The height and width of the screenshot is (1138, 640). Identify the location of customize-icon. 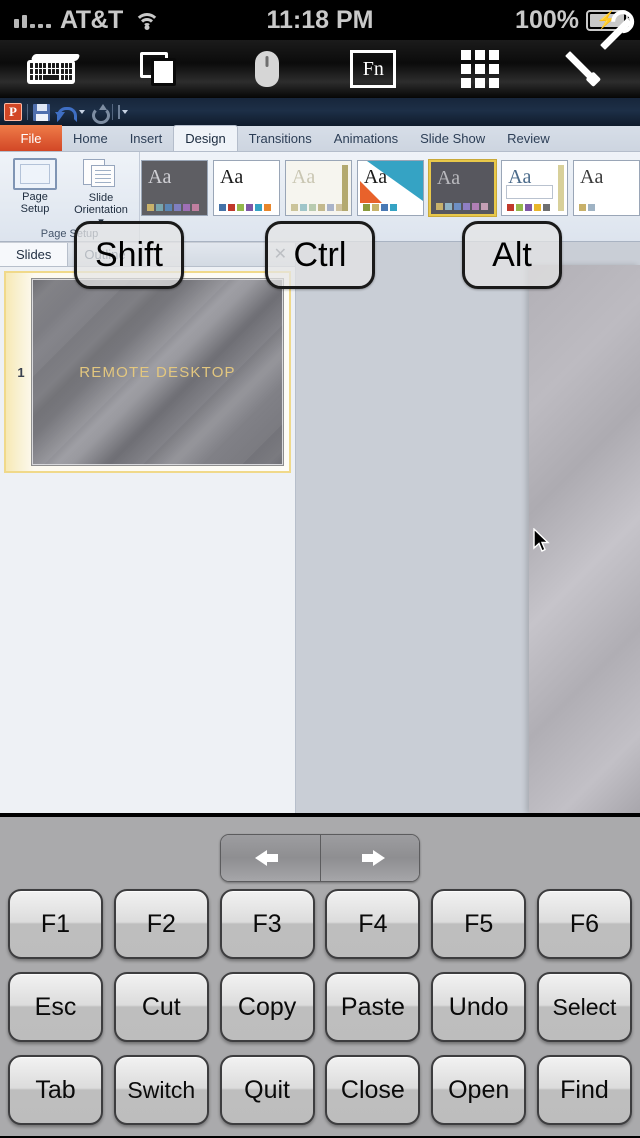
(123, 112).